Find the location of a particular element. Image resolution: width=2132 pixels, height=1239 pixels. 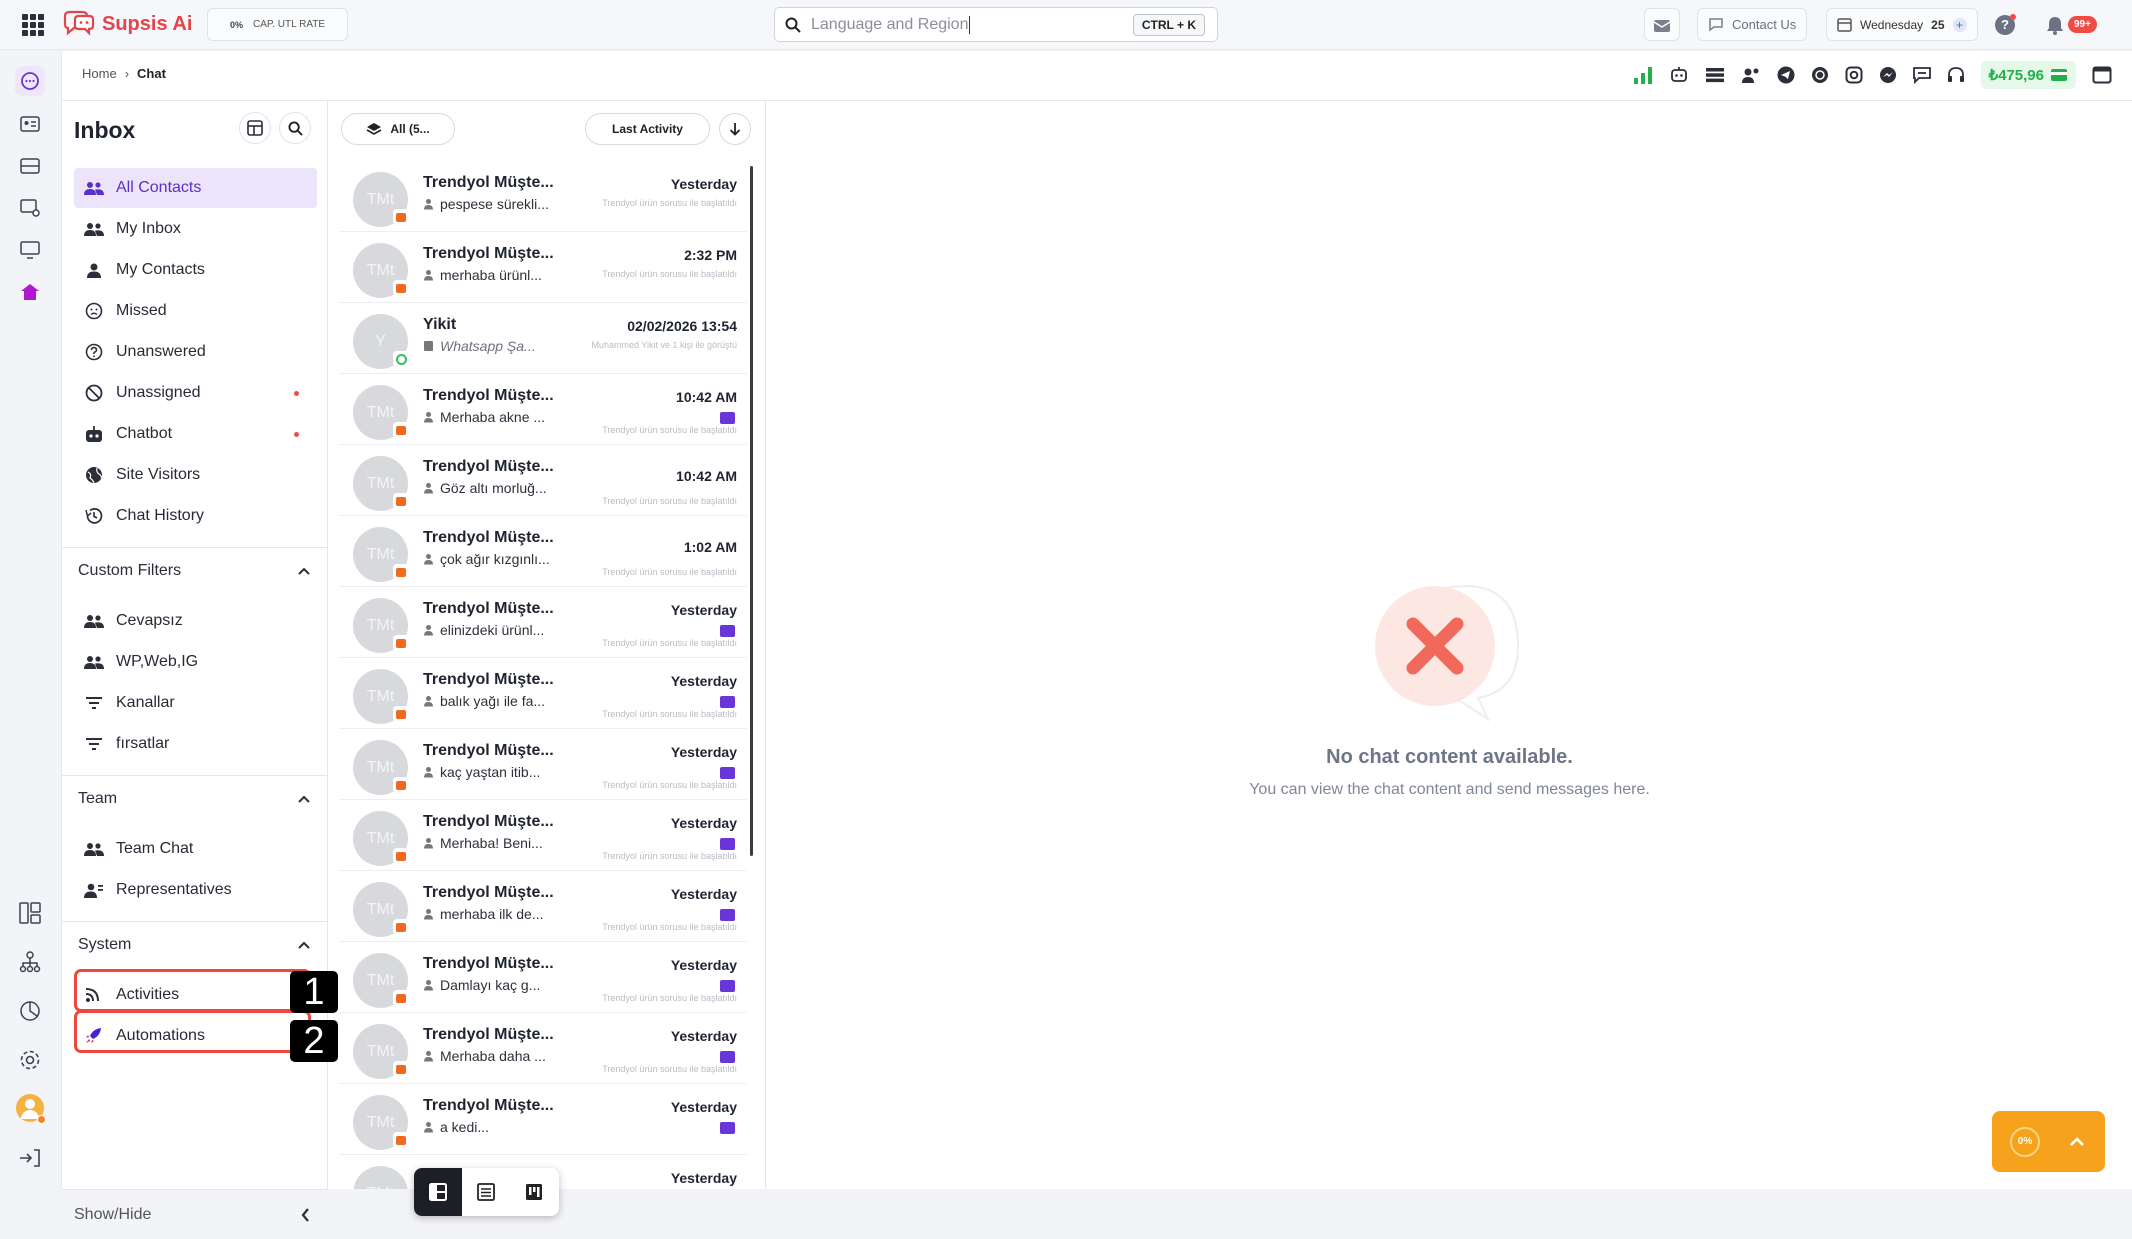

conversation-origin: Trendyol ürün sorusu ile başlatıldı is located at coordinates (669, 430).